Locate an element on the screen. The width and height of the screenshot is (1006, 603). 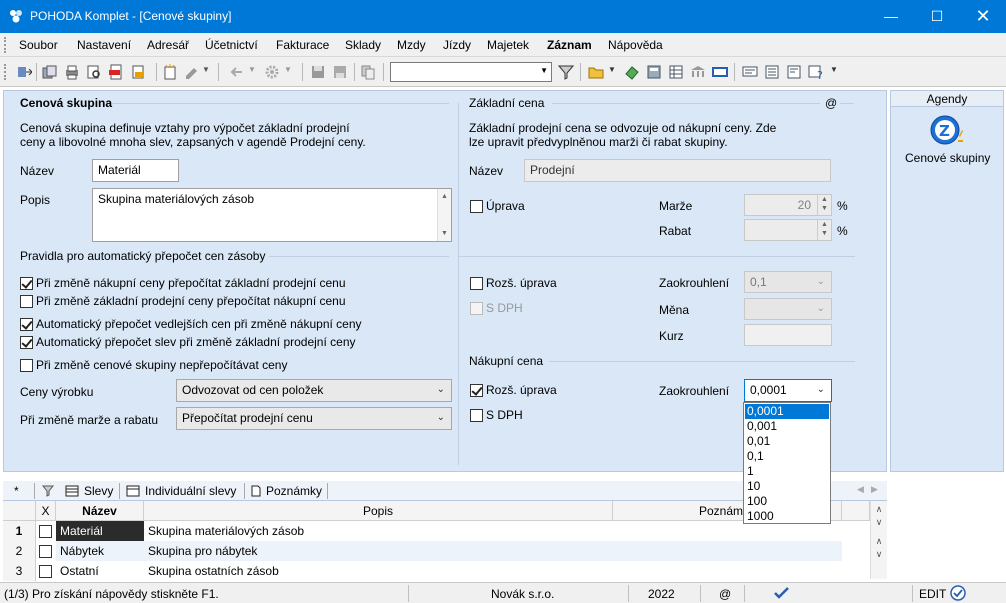
rabat-label: Rabat is located at coordinates (675, 231).